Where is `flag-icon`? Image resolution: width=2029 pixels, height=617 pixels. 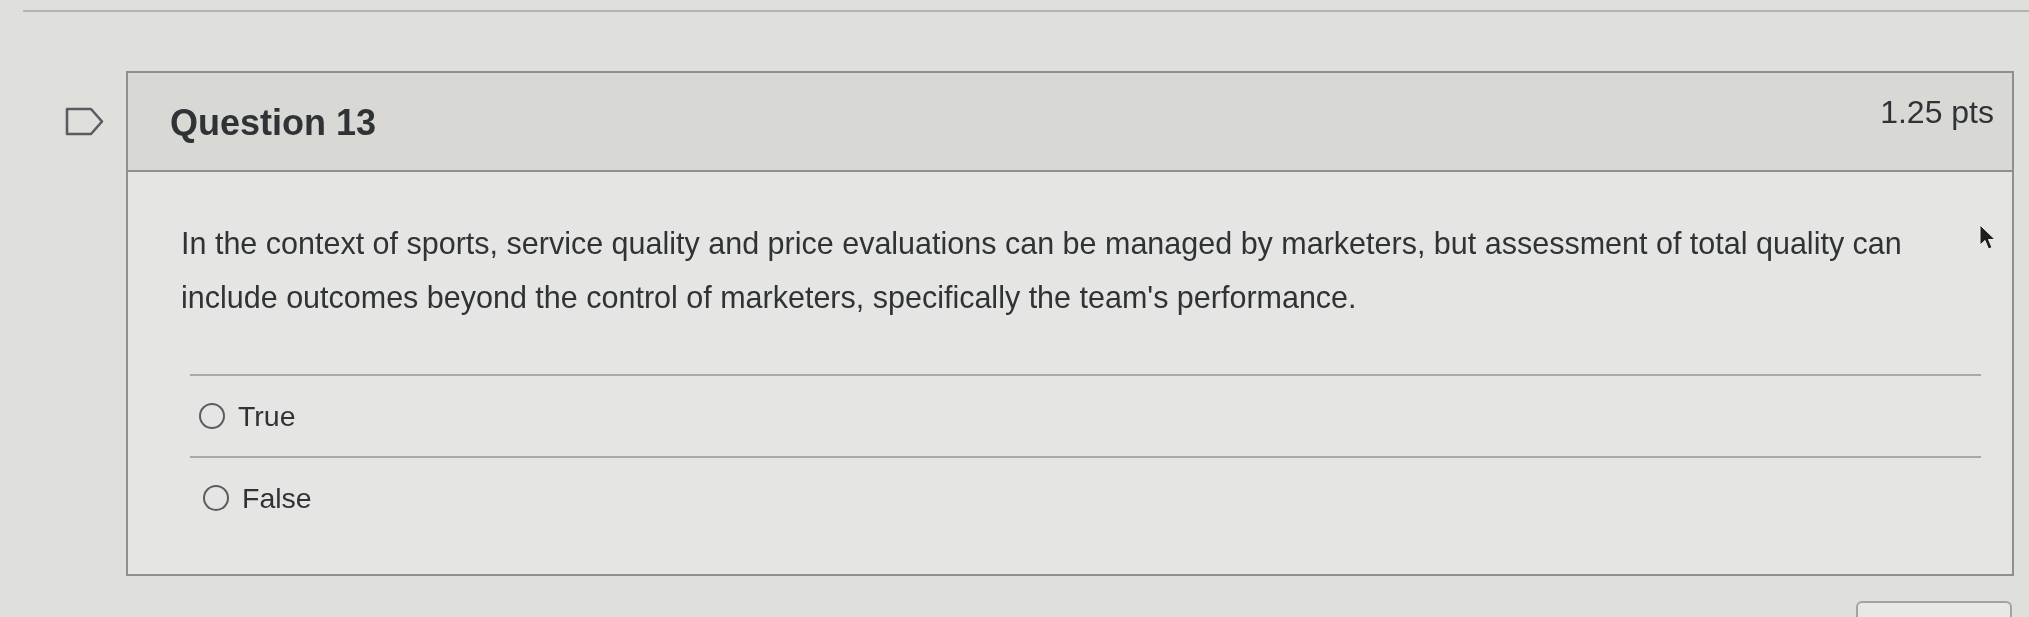 flag-icon is located at coordinates (84, 121).